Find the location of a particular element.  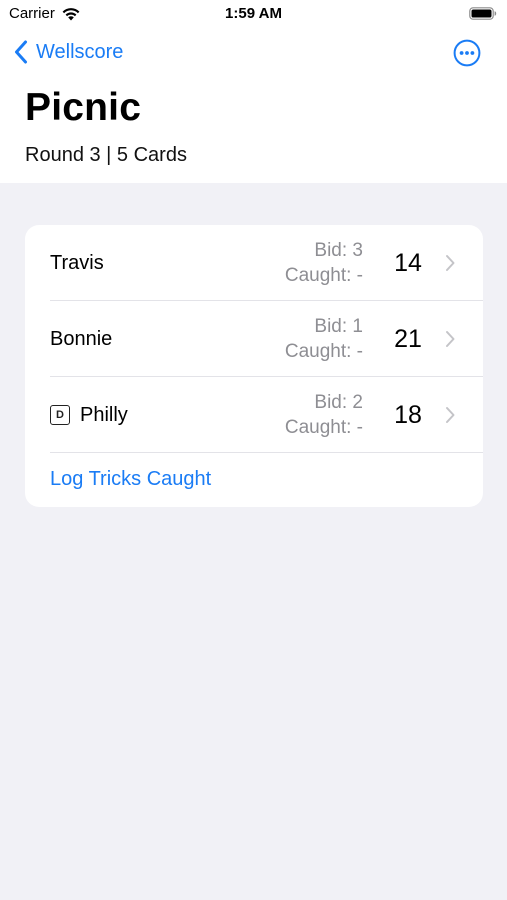

status-time: 1:59 AM is located at coordinates (253, 13).